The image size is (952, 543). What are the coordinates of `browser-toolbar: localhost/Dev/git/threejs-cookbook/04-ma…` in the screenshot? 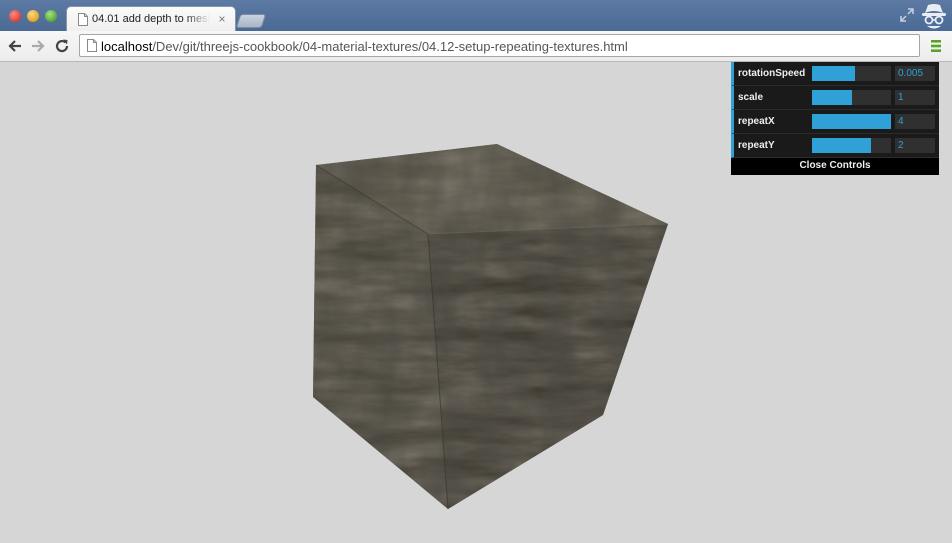 It's located at (476, 46).